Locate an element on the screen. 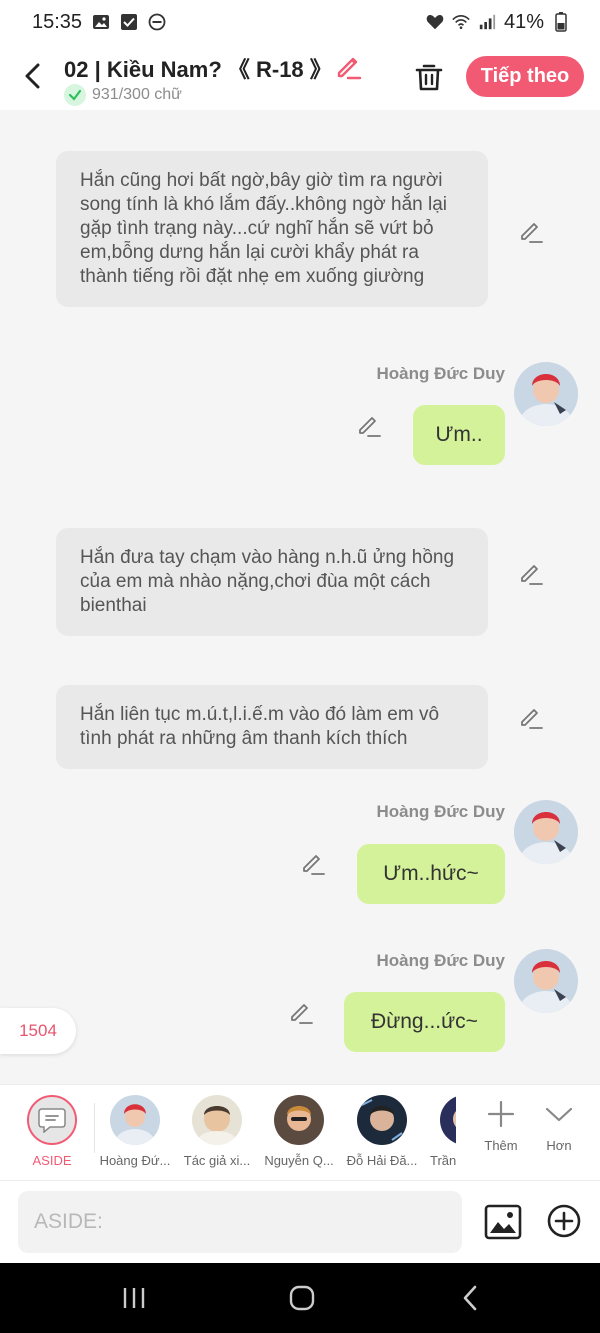 This screenshot has height=1333, width=600. plus-circle-icon is located at coordinates (564, 1221).